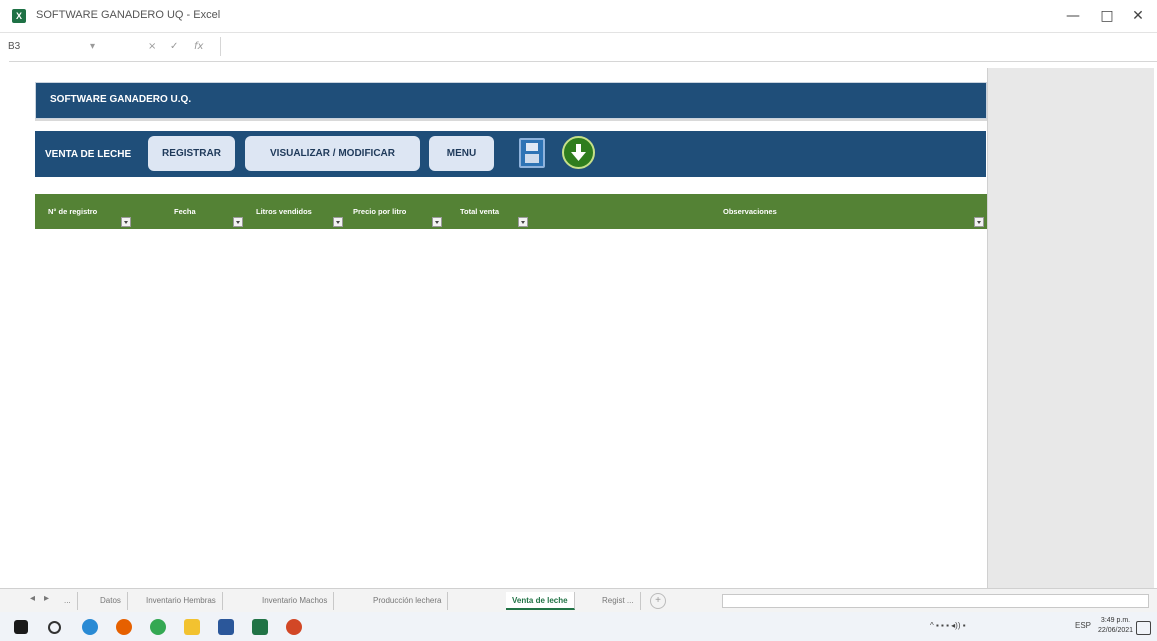  What do you see at coordinates (90, 627) in the screenshot?
I see `edge-icon` at bounding box center [90, 627].